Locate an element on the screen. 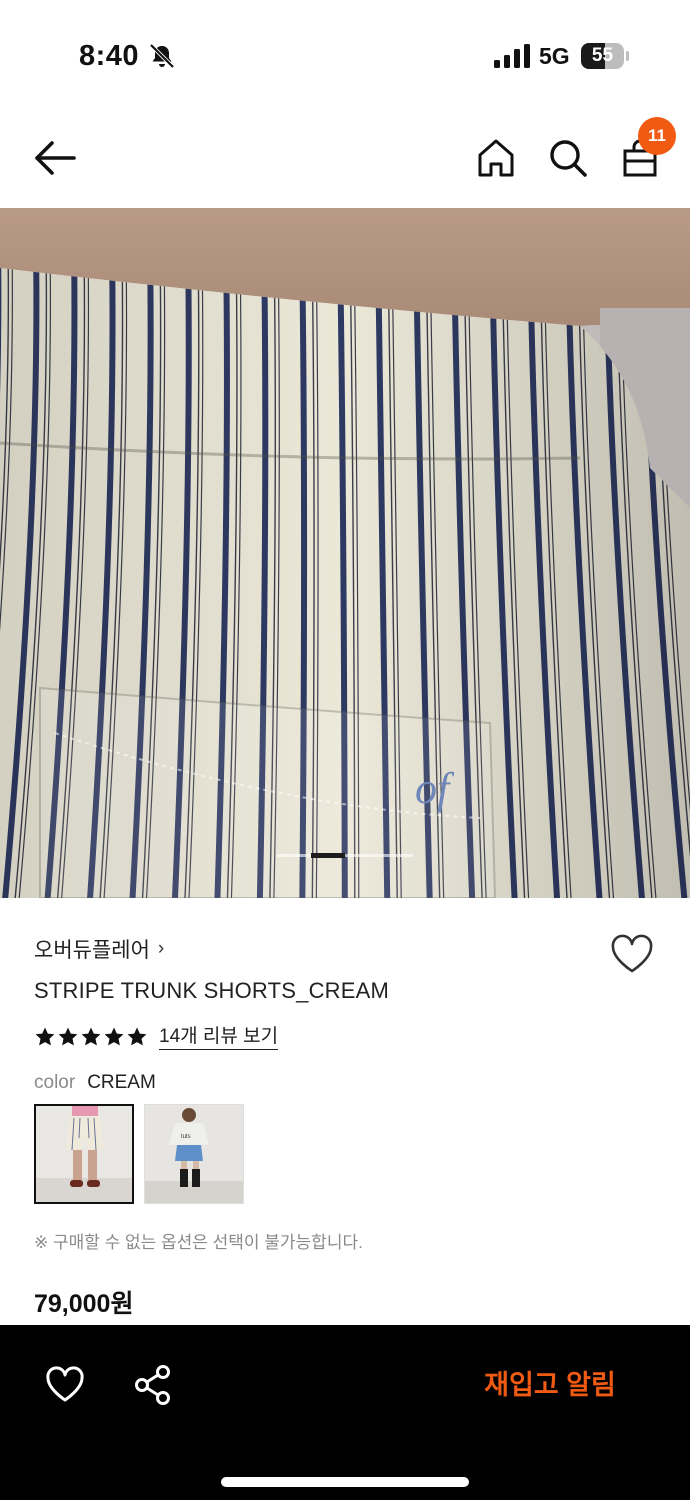 The image size is (690, 1500). review-link: 14개 리뷰 보기 is located at coordinates (219, 1037).